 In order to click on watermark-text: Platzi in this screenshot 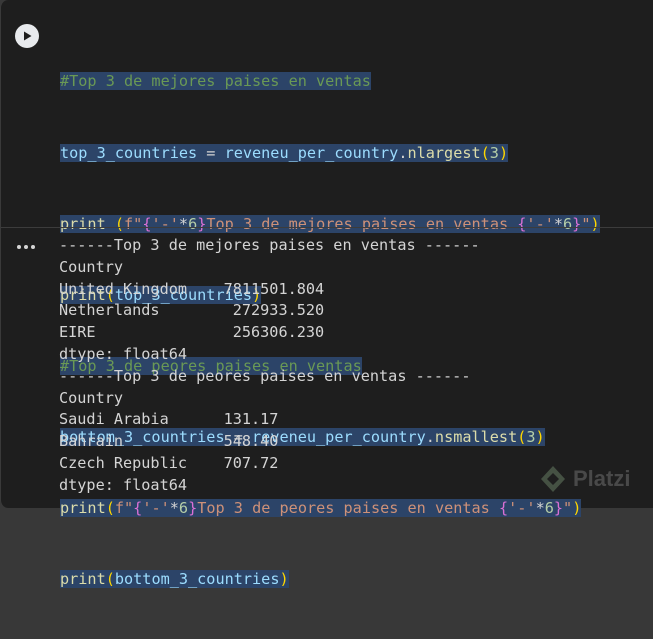, I will do `click(602, 478)`.